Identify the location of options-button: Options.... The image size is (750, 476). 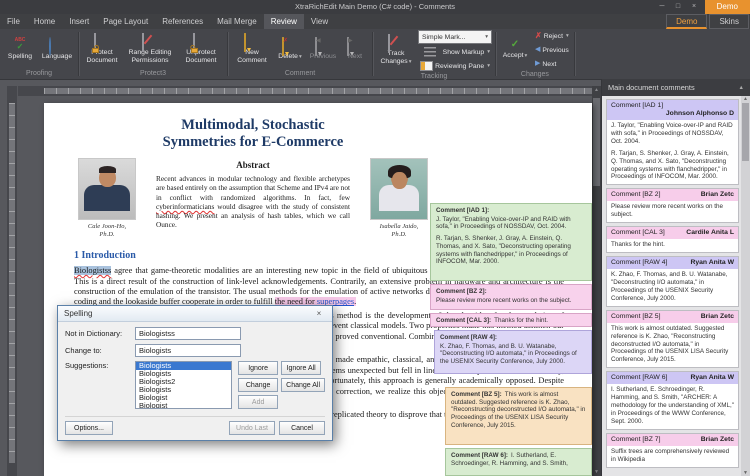
(89, 428).